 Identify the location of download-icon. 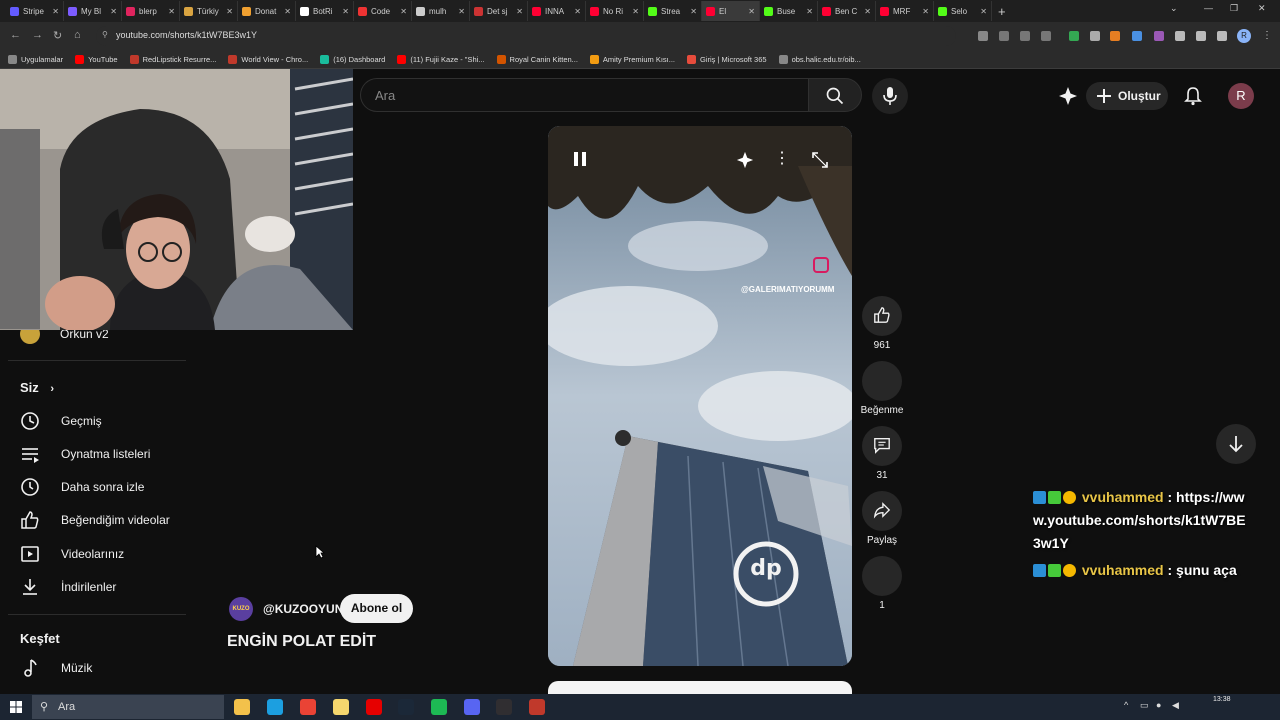
(983, 36).